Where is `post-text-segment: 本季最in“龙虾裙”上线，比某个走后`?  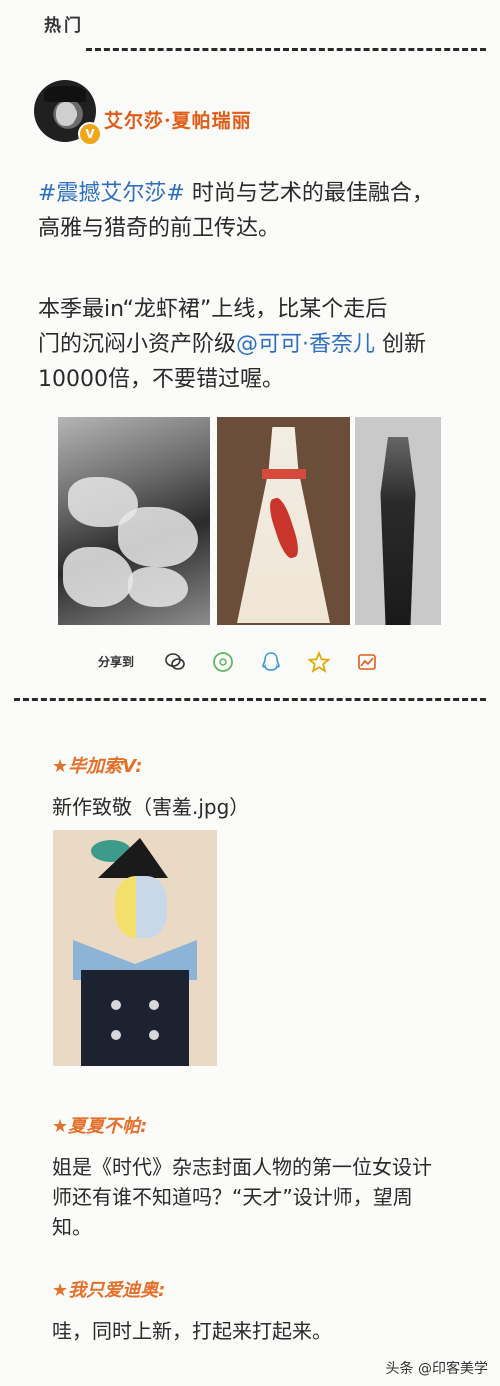
post-text-segment: 本季最in“龙虾裙”上线，比某个走后 is located at coordinates (213, 309).